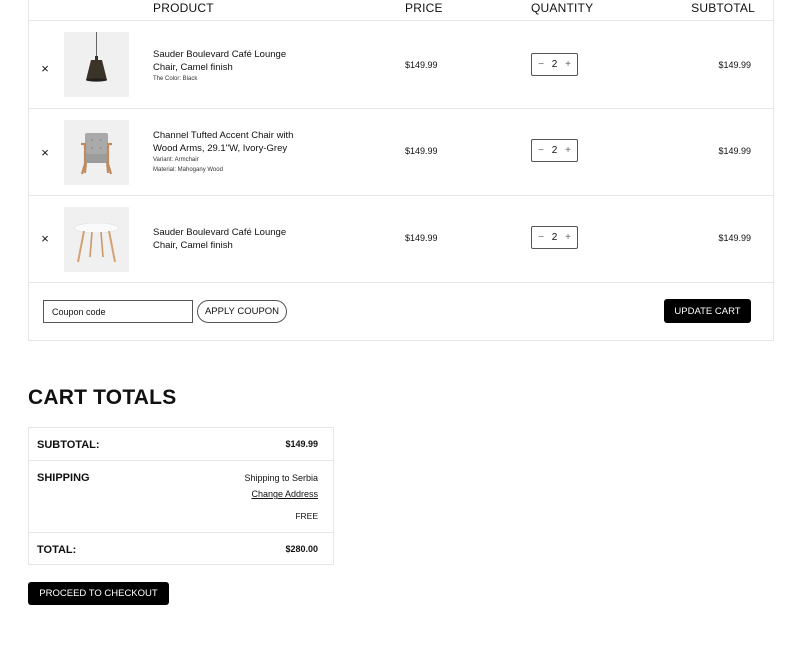 The height and width of the screenshot is (650, 800). What do you see at coordinates (401, 10) in the screenshot?
I see `table-header: PRODUCT PRICE QUANTITY SUBTOTAL` at bounding box center [401, 10].